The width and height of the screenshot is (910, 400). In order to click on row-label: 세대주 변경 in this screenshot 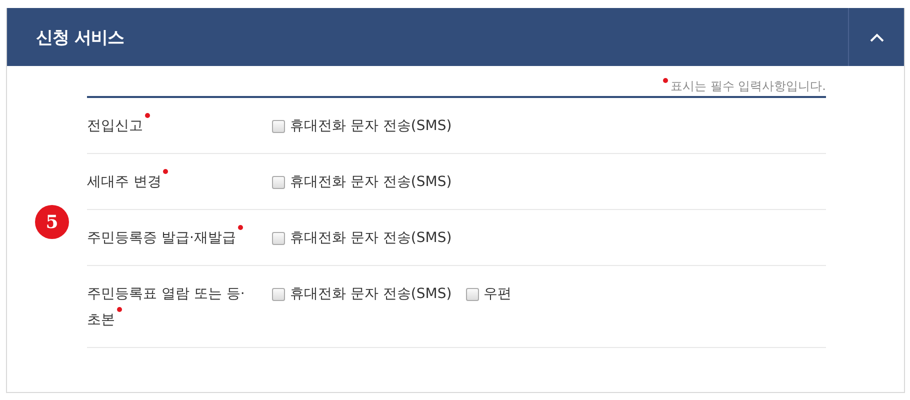, I will do `click(124, 182)`.